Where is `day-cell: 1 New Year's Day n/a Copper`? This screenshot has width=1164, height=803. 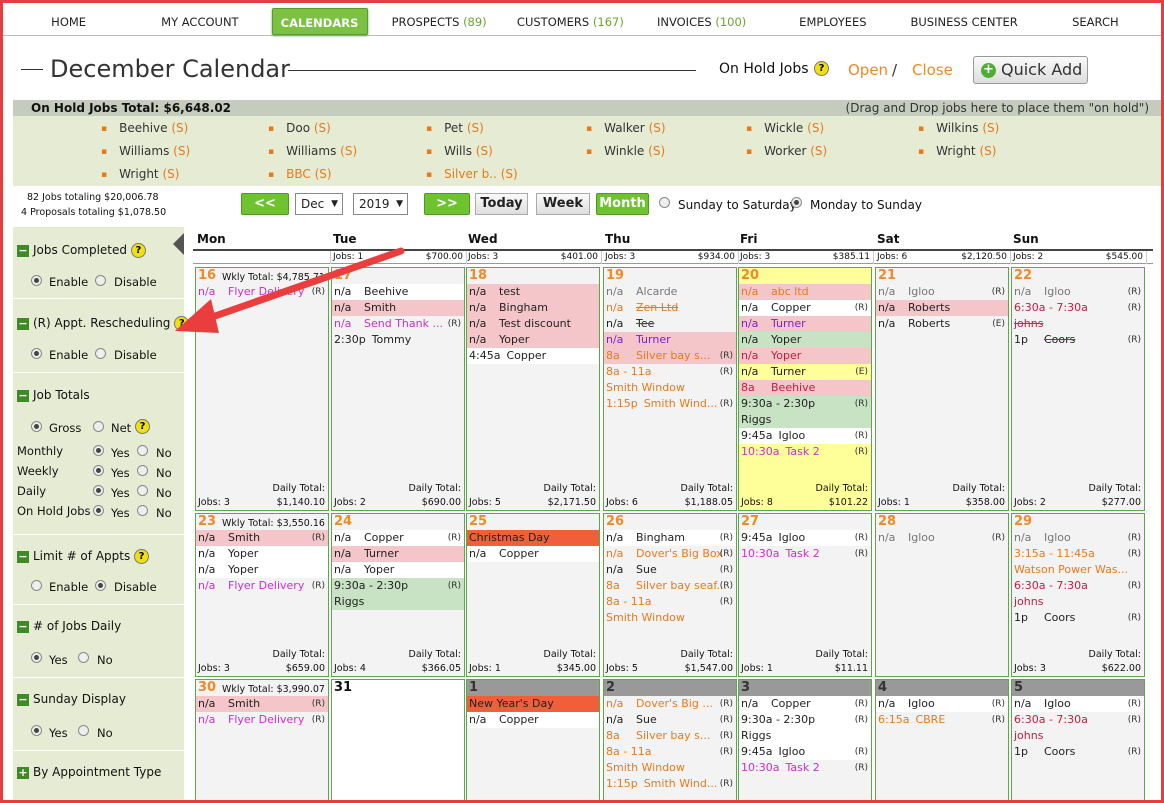
day-cell: 1 New Year's Day n/a Copper is located at coordinates (533, 739).